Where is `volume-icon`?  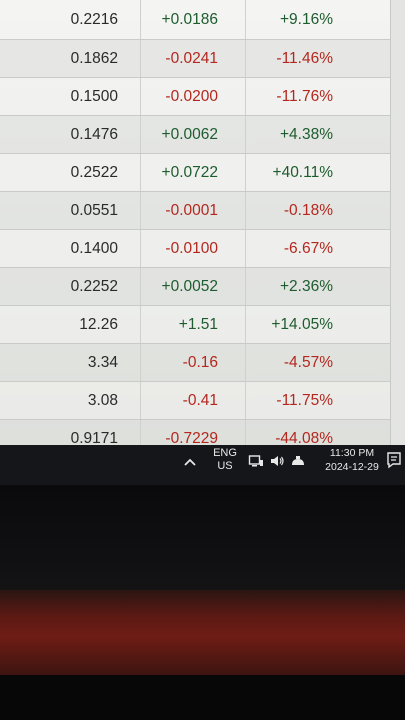 volume-icon is located at coordinates (277, 461).